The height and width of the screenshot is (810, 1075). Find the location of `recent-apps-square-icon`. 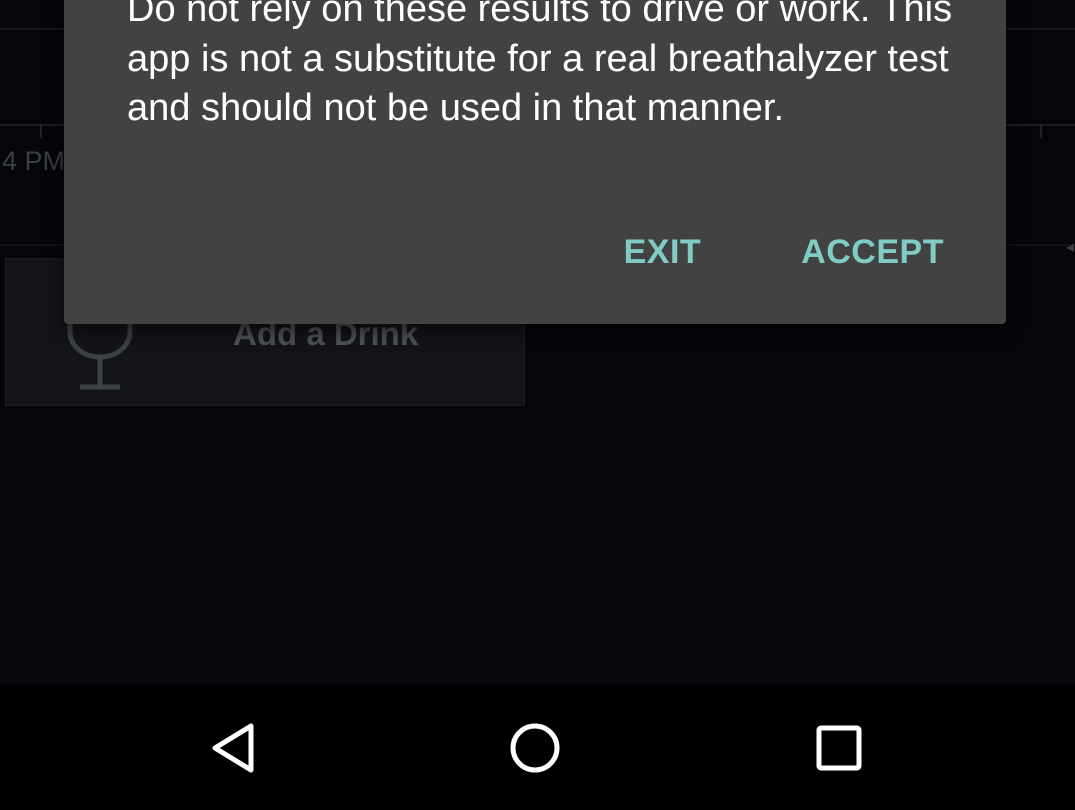

recent-apps-square-icon is located at coordinates (839, 748).